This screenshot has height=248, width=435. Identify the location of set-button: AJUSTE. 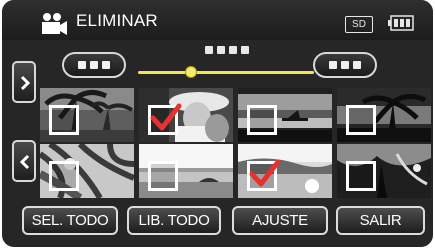
(280, 220).